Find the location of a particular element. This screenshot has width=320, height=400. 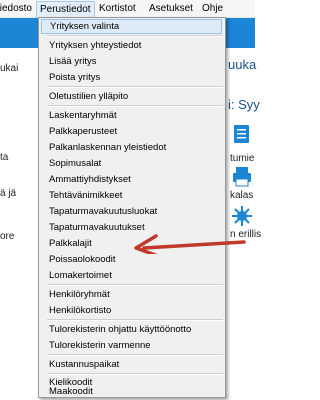

menu-item-sopimusalat: Sopimusalat is located at coordinates (75, 163).